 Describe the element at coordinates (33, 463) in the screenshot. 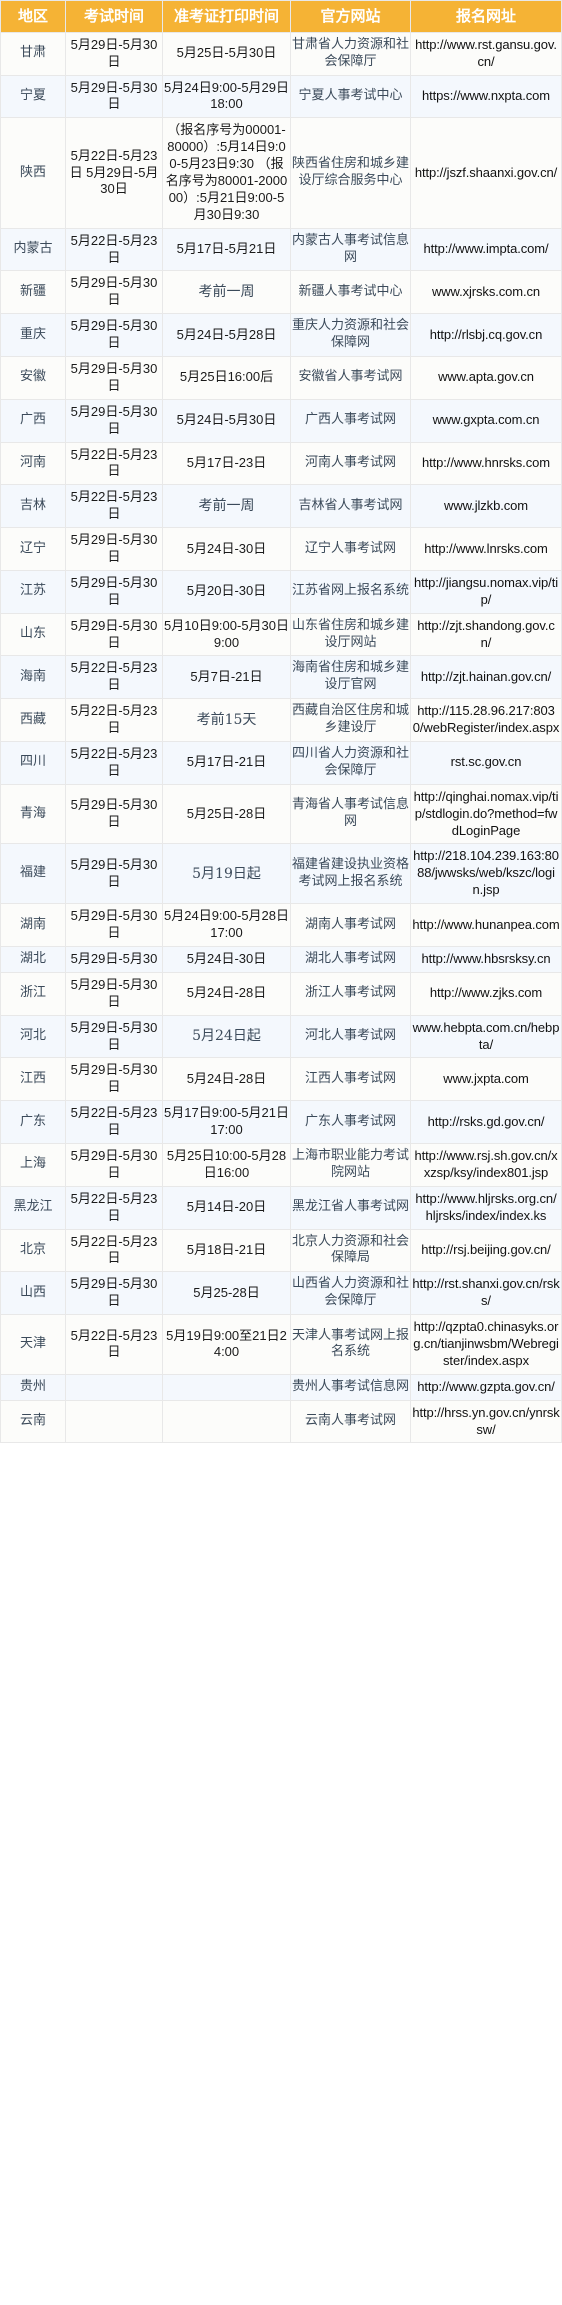

I see `cell-region: 河南` at that location.